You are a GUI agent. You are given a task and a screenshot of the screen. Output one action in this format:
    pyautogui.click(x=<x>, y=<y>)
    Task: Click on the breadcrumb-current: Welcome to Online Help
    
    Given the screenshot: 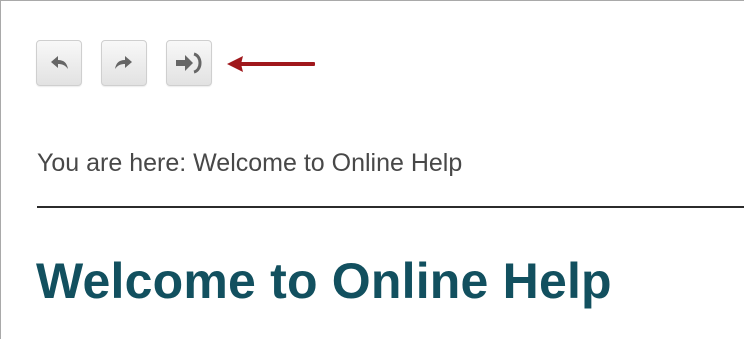 What is the action you would take?
    pyautogui.click(x=328, y=163)
    